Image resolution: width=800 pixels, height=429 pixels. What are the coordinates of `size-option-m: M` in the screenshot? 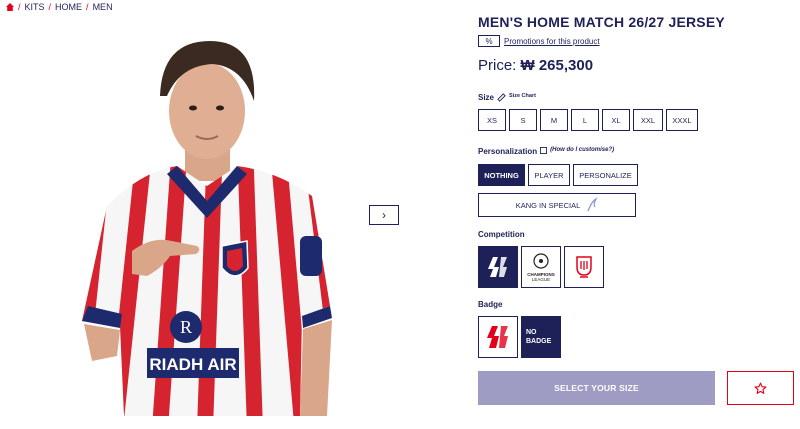 It's located at (554, 120).